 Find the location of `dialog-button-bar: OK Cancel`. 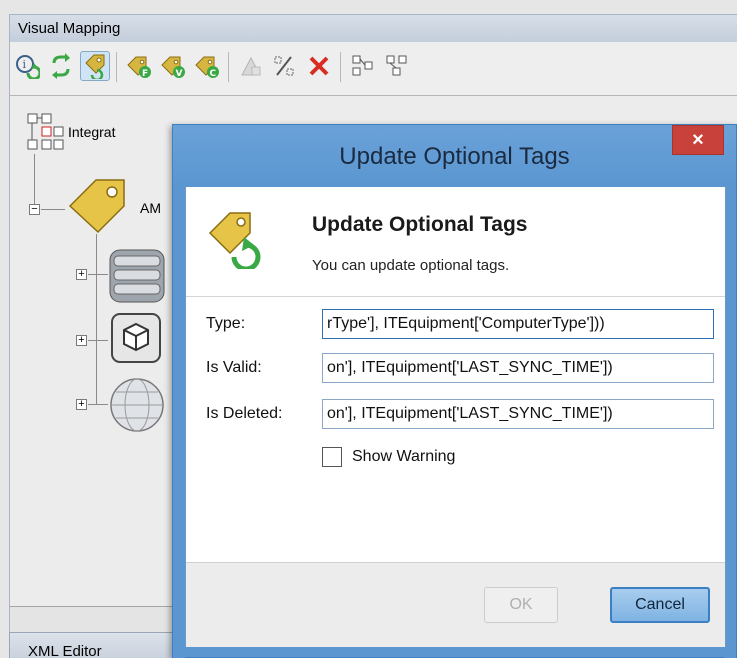

dialog-button-bar: OK Cancel is located at coordinates (455, 604).